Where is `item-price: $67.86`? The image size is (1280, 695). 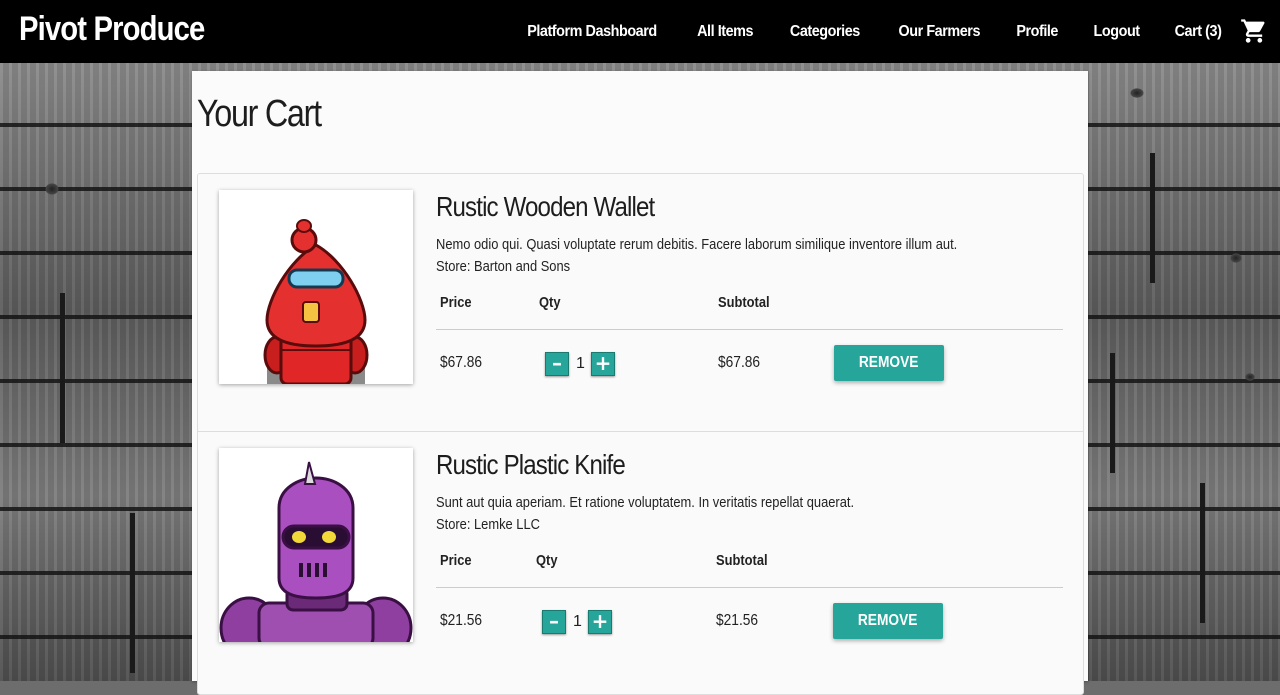 item-price: $67.86 is located at coordinates (461, 362).